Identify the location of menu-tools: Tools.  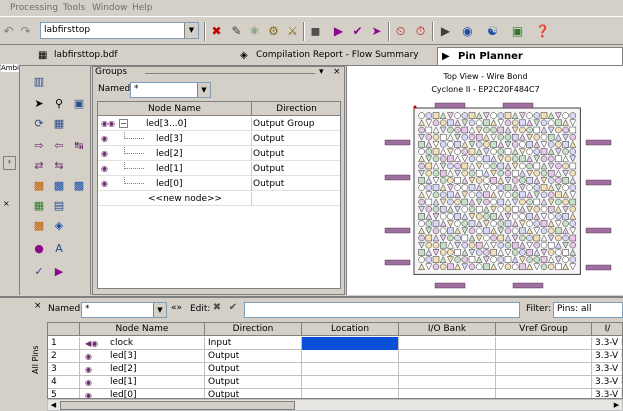
(74, 8).